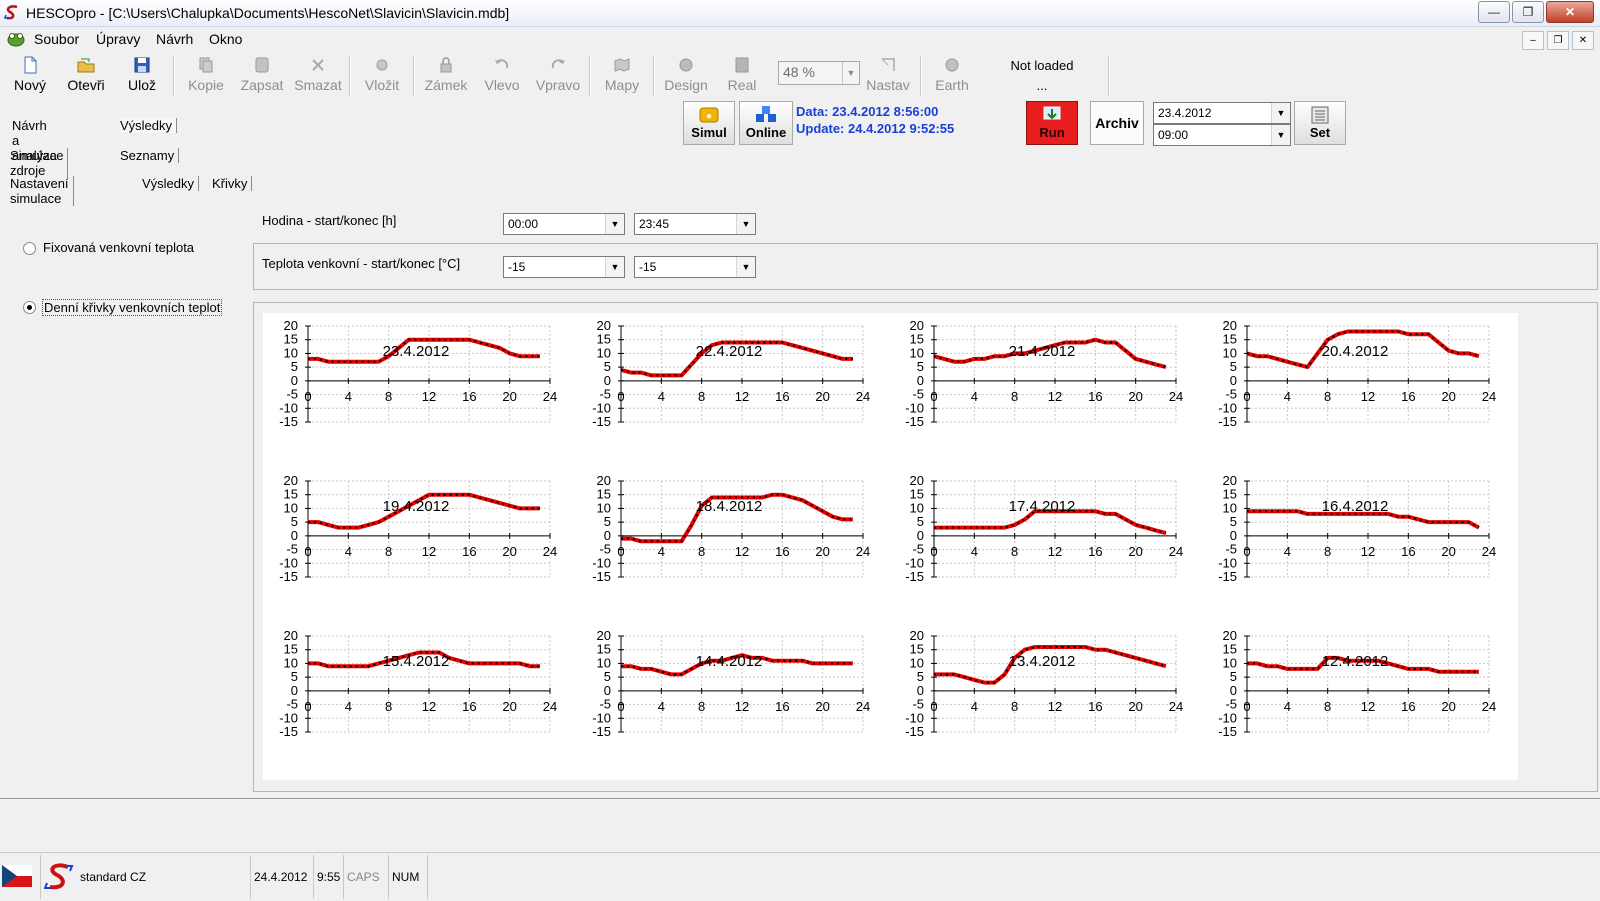  What do you see at coordinates (382, 77) in the screenshot?
I see `insert-button: Vložit` at bounding box center [382, 77].